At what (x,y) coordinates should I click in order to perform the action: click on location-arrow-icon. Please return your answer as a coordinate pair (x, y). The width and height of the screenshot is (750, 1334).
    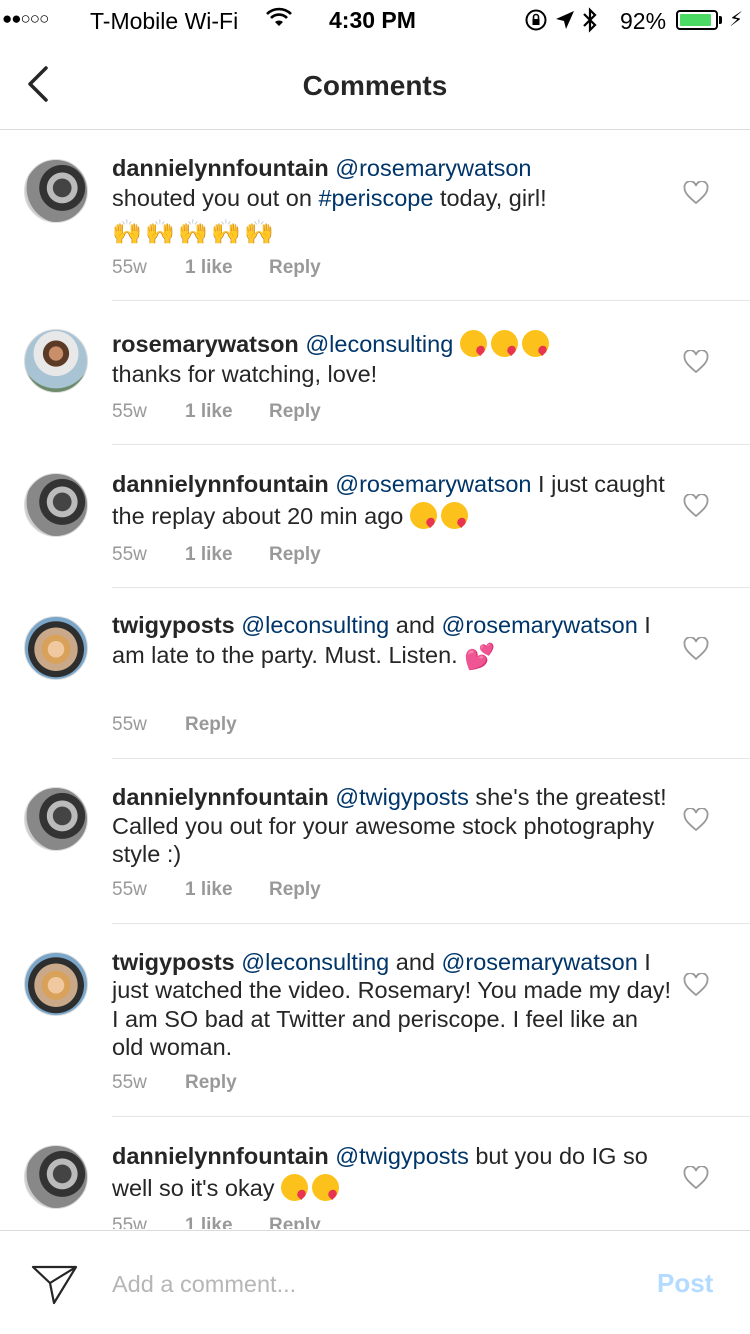
    Looking at the image, I should click on (565, 20).